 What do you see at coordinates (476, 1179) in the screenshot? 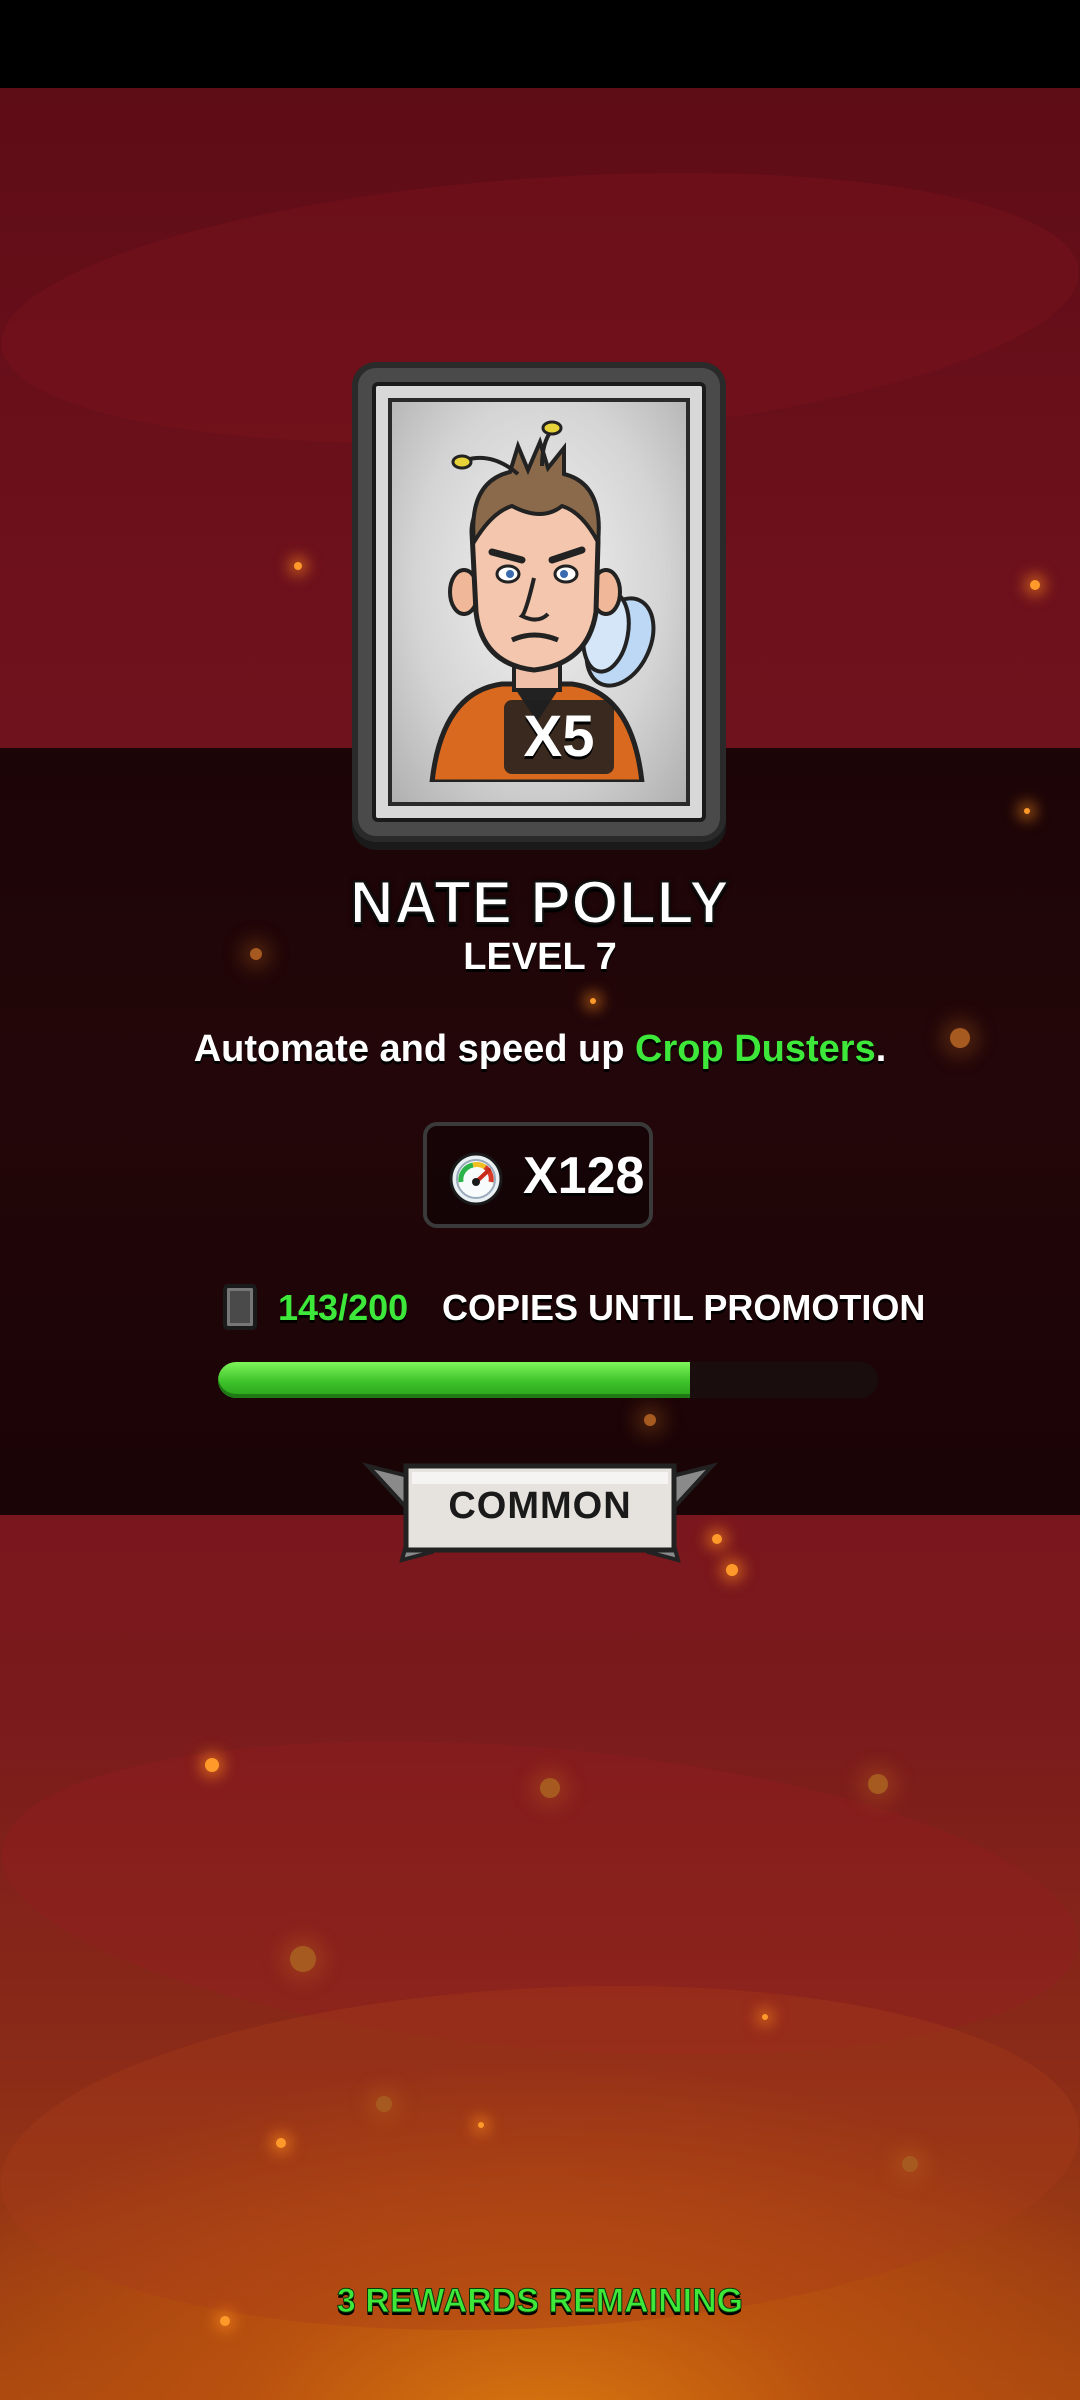
I see `speedometer-icon` at bounding box center [476, 1179].